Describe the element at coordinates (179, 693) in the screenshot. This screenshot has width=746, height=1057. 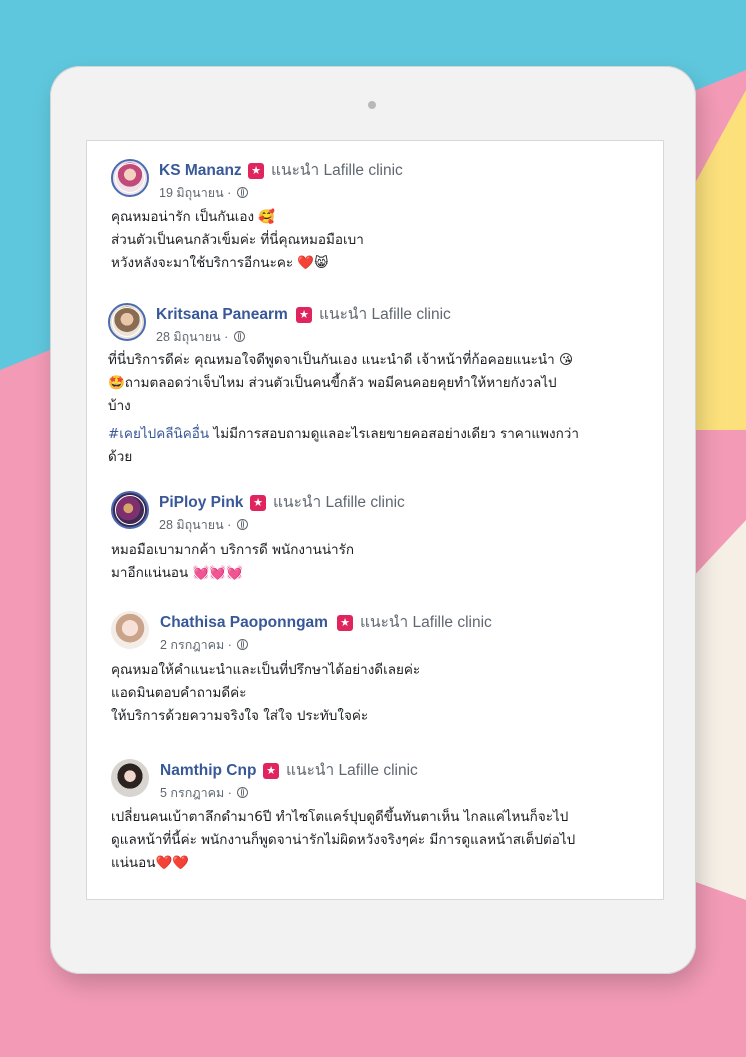
I see `review-line: แอดมินตอบคำถามดีค่ะ` at that location.